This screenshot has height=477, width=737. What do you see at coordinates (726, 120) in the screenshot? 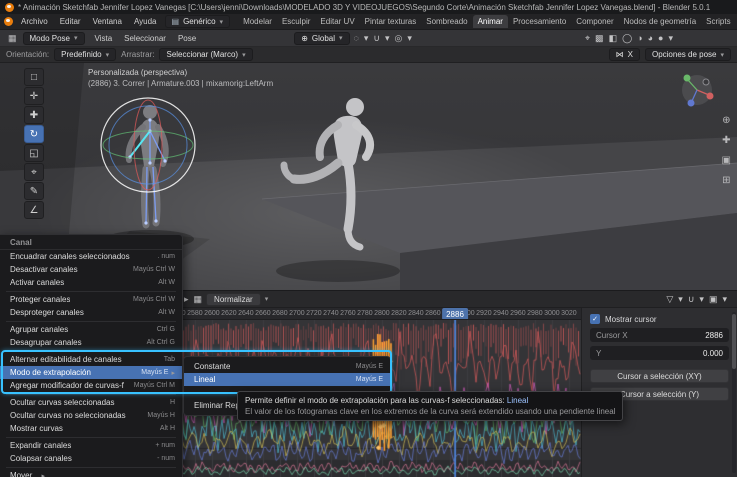
I see `zoom-icon: ⊕` at bounding box center [726, 120].